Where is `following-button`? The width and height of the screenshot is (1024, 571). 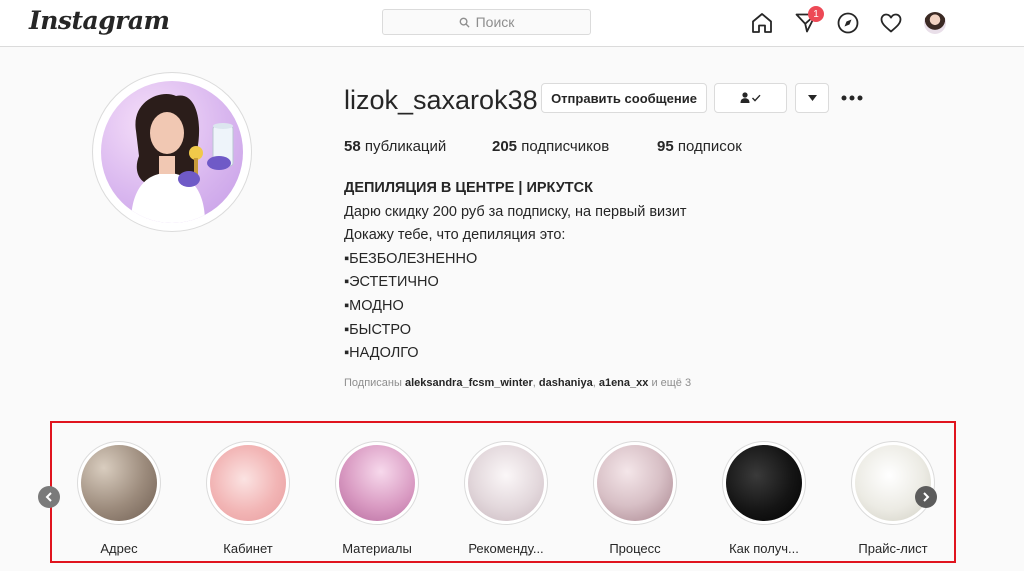
following-button is located at coordinates (750, 98).